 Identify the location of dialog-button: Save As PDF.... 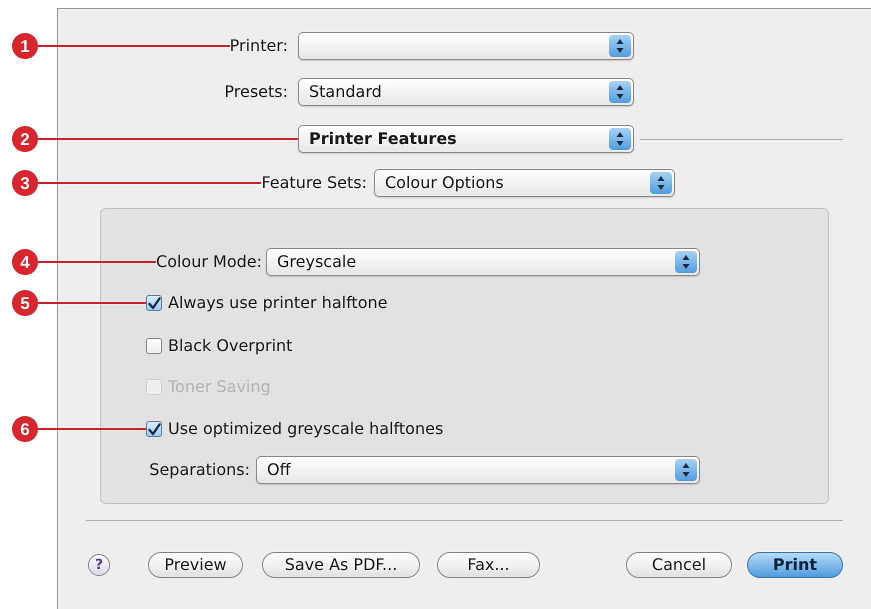
(341, 565).